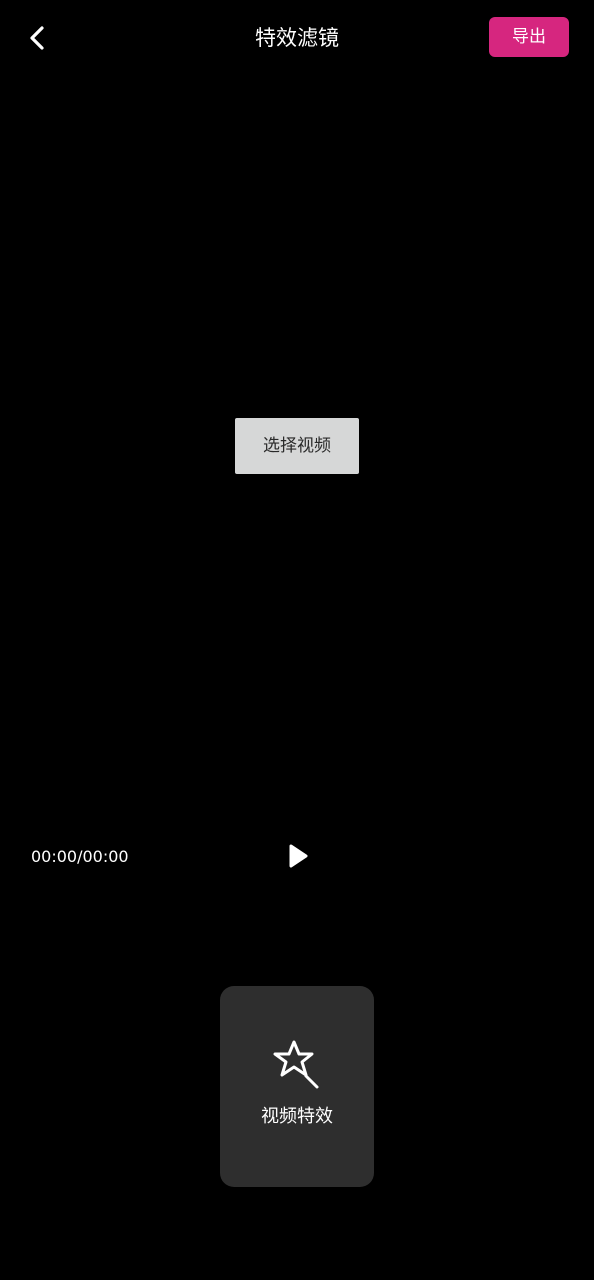 This screenshot has height=1280, width=594. Describe the element at coordinates (297, 38) in the screenshot. I see `top-bar: 特效滤镜 导出` at that location.